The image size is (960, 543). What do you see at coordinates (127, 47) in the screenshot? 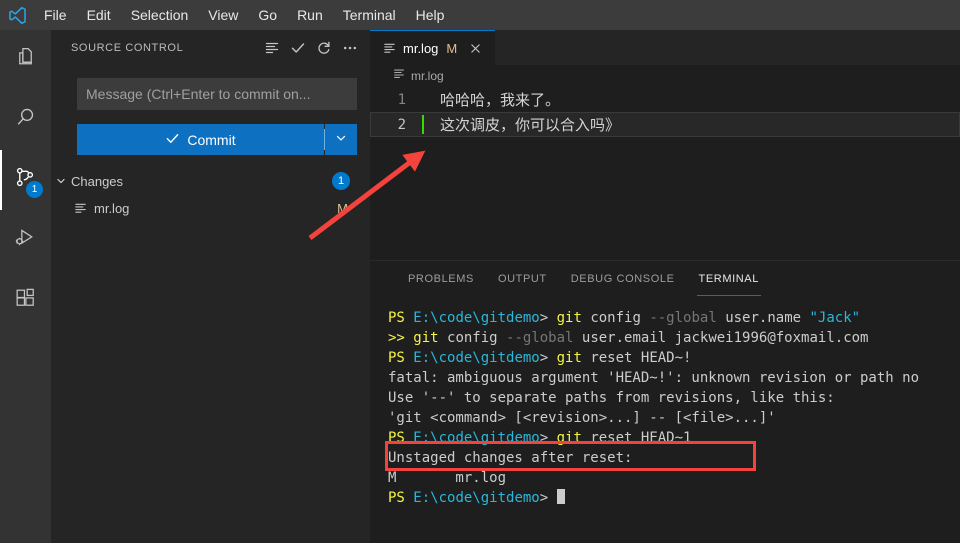
I see `sidebar-title: SOURCE CONTROL` at bounding box center [127, 47].